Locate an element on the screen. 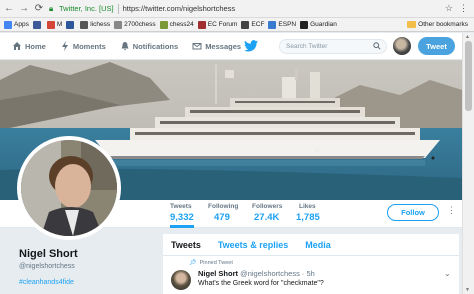 The height and width of the screenshot is (294, 474). nav-messages-label: Messages is located at coordinates (223, 46).